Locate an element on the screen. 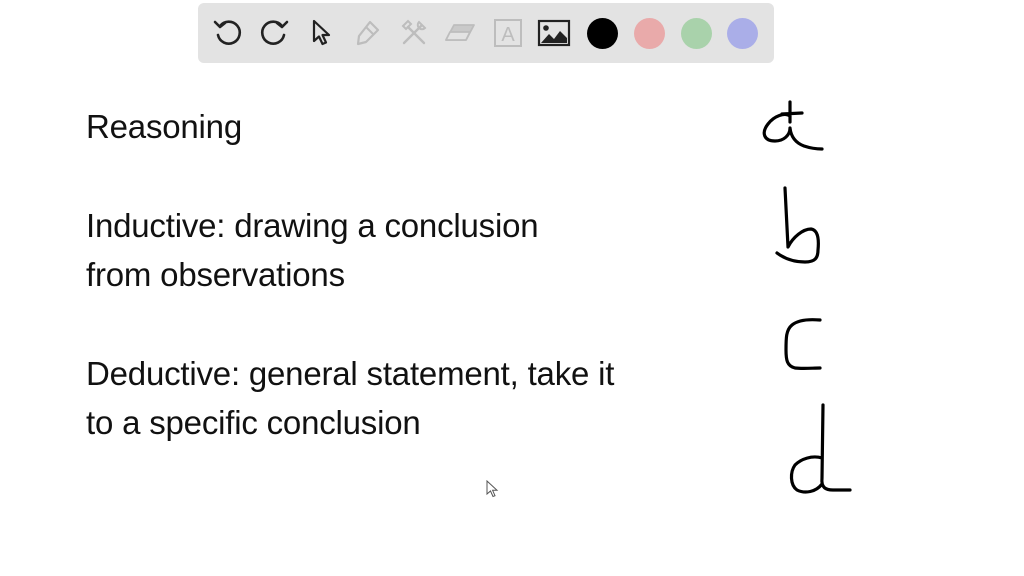 Image resolution: width=1024 pixels, height=576 pixels. pointer-icon is located at coordinates (321, 32).